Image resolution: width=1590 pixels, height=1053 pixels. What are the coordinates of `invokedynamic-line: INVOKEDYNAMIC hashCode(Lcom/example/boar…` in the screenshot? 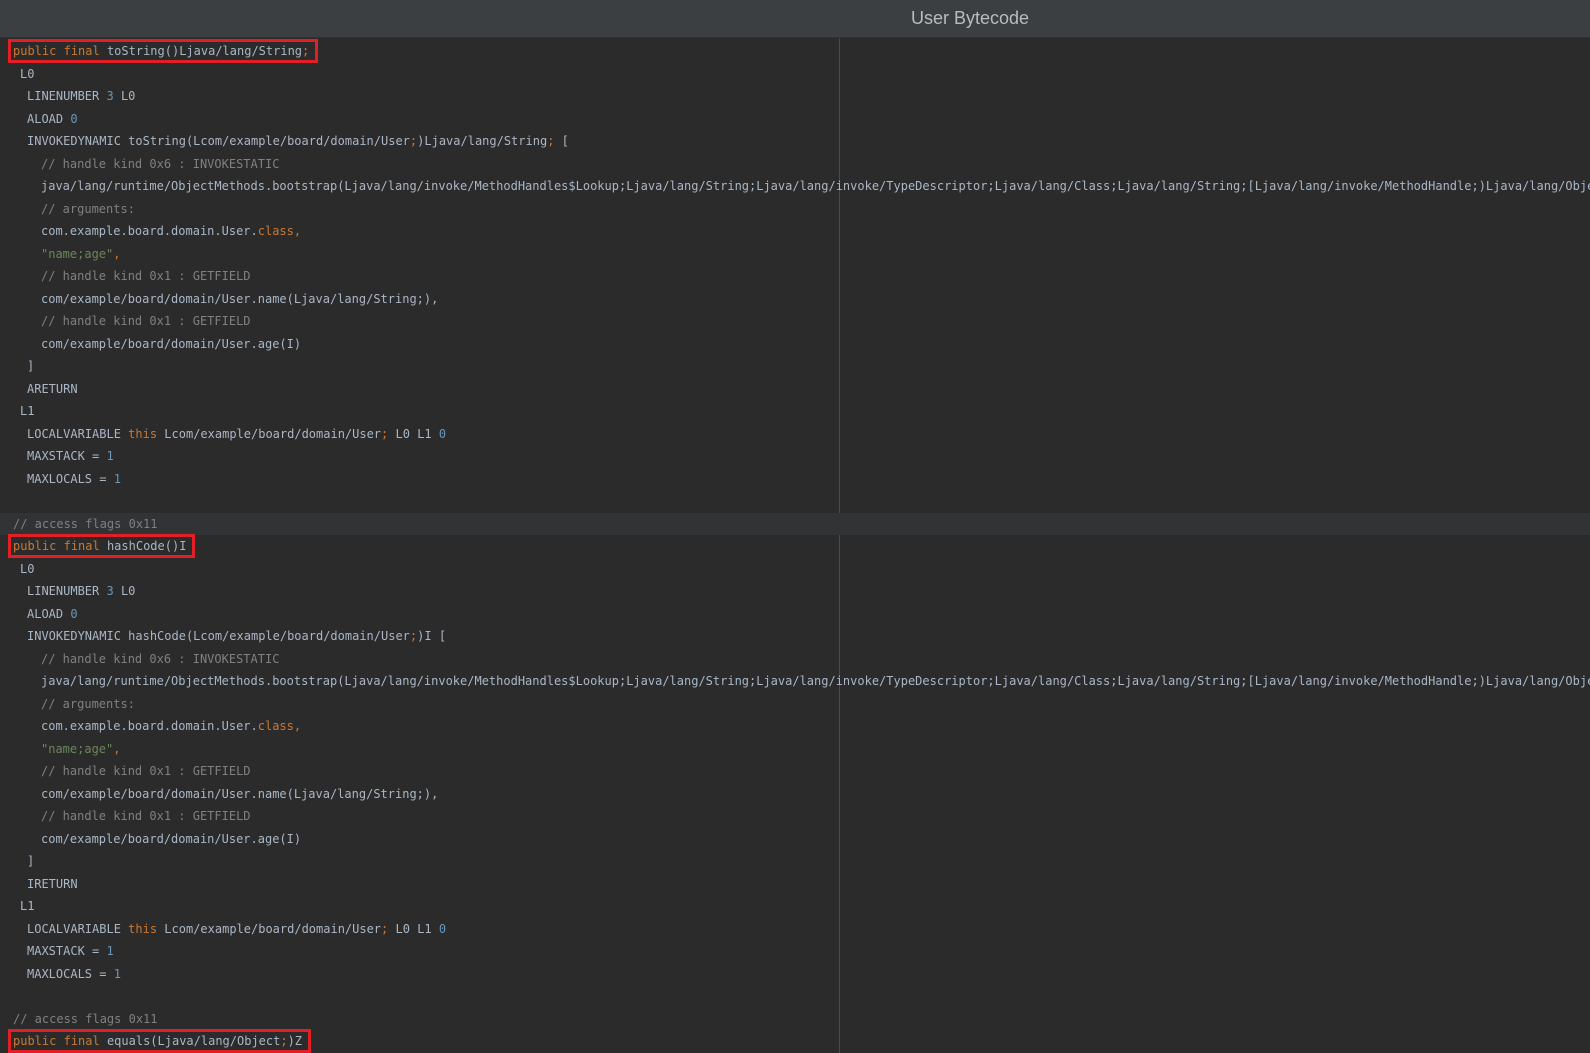 It's located at (237, 636).